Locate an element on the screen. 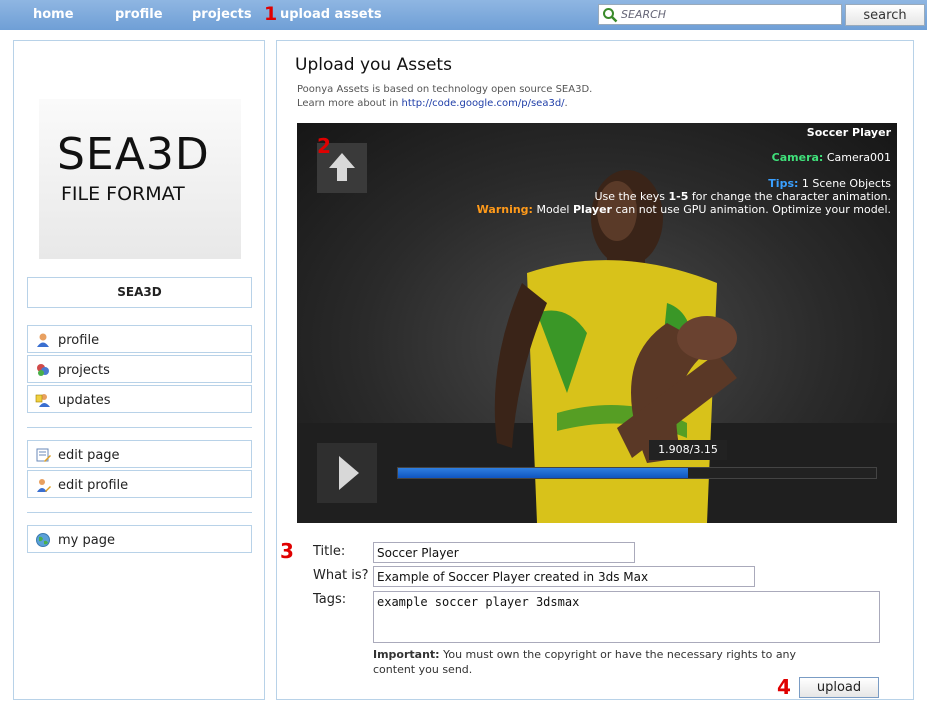  nav-home-link: home is located at coordinates (53, 14).